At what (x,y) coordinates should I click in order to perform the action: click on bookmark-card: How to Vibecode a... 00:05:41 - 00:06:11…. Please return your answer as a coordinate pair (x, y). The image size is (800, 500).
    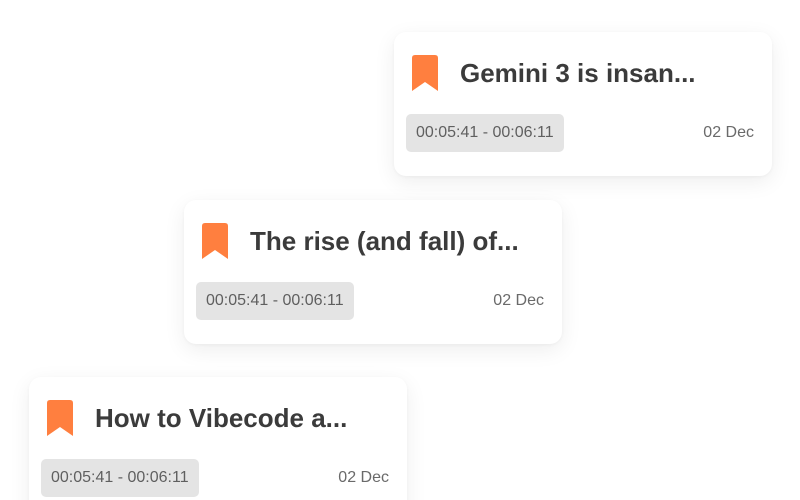
    Looking at the image, I should click on (218, 438).